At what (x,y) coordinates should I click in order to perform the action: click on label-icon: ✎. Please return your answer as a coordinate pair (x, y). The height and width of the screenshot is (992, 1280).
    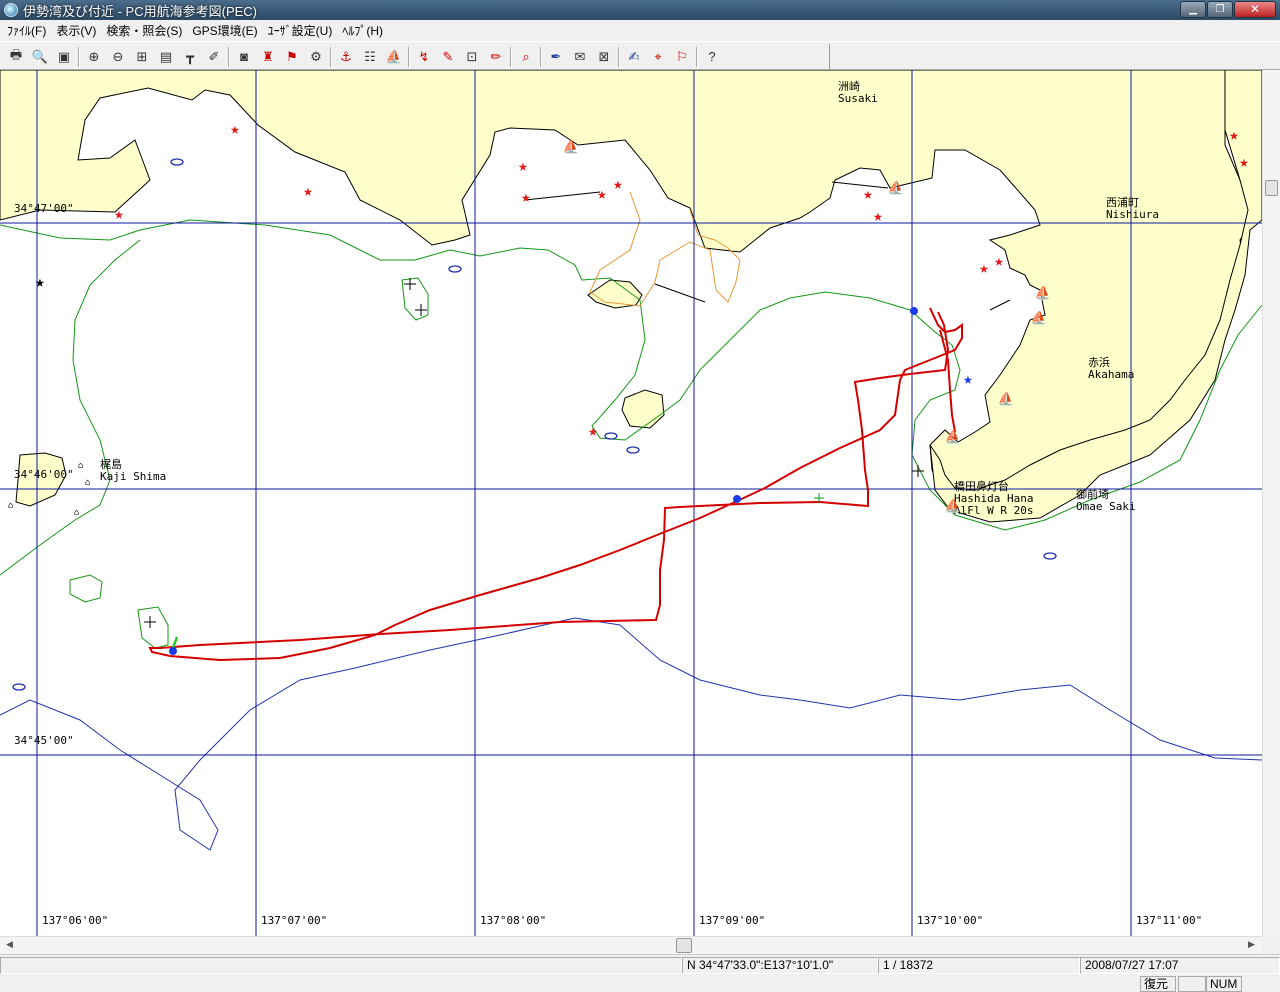
    Looking at the image, I should click on (448, 57).